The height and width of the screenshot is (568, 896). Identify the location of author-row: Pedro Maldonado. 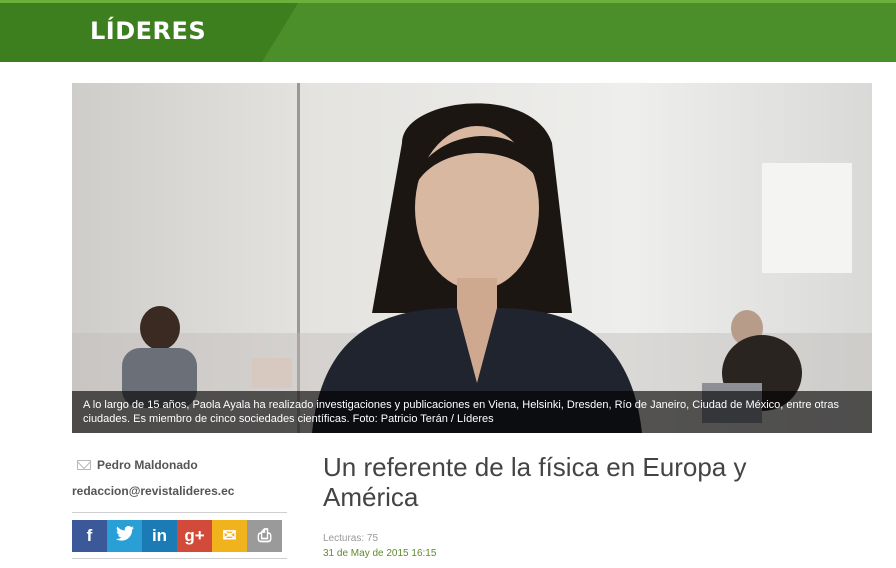
(137, 465).